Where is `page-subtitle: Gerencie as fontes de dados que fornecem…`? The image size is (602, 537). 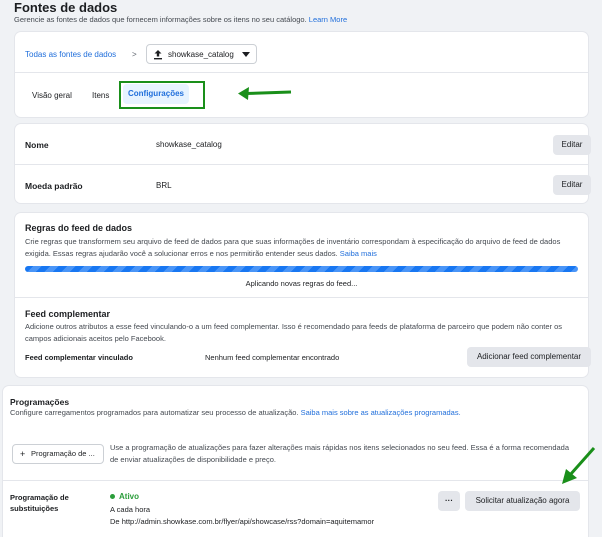
page-subtitle: Gerencie as fontes de dados que fornecem… is located at coordinates (180, 19).